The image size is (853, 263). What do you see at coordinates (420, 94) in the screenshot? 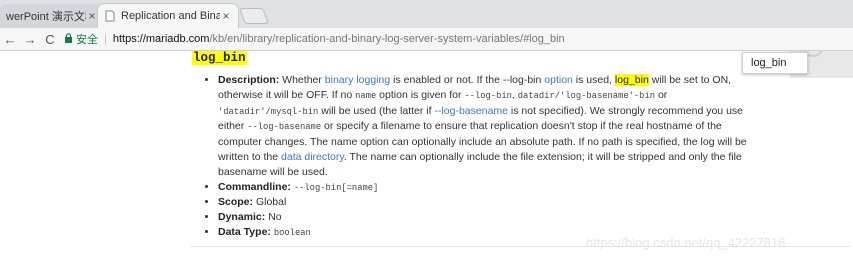
I see `text: option is given for` at bounding box center [420, 94].